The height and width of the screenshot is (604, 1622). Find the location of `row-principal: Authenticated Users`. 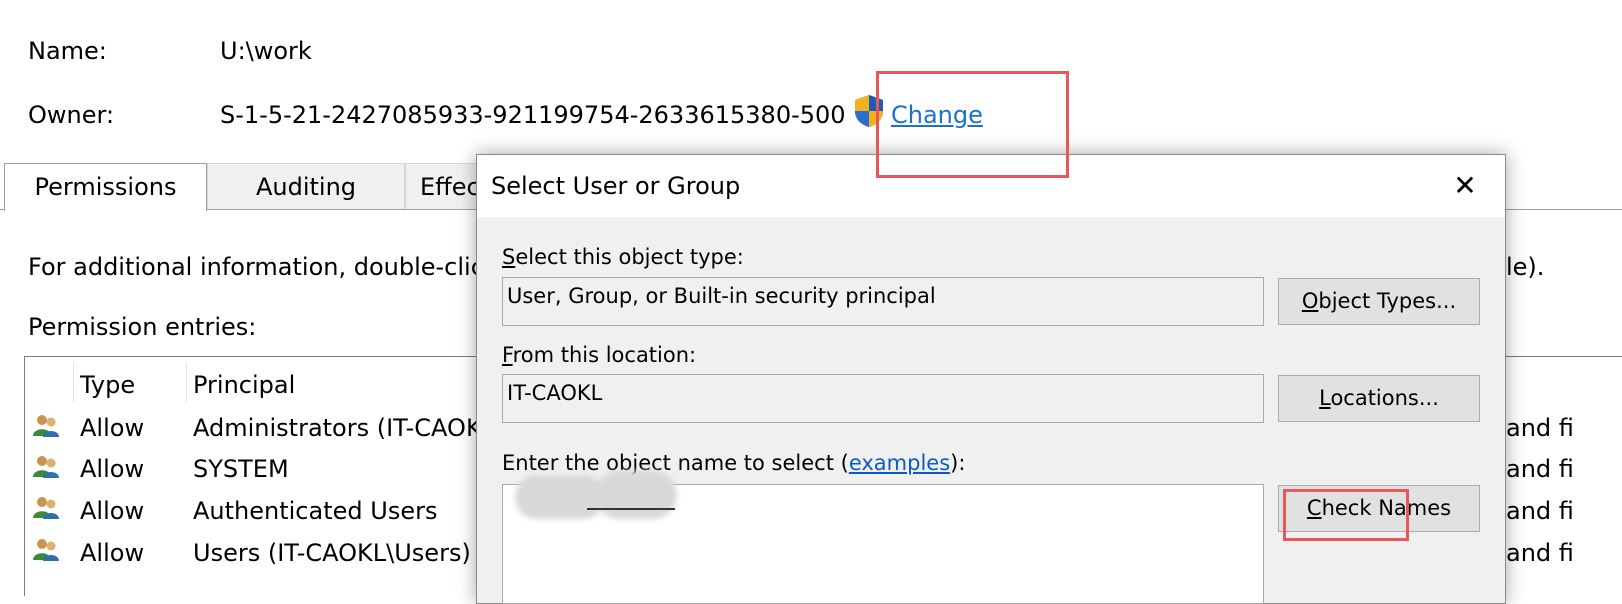

row-principal: Authenticated Users is located at coordinates (315, 511).